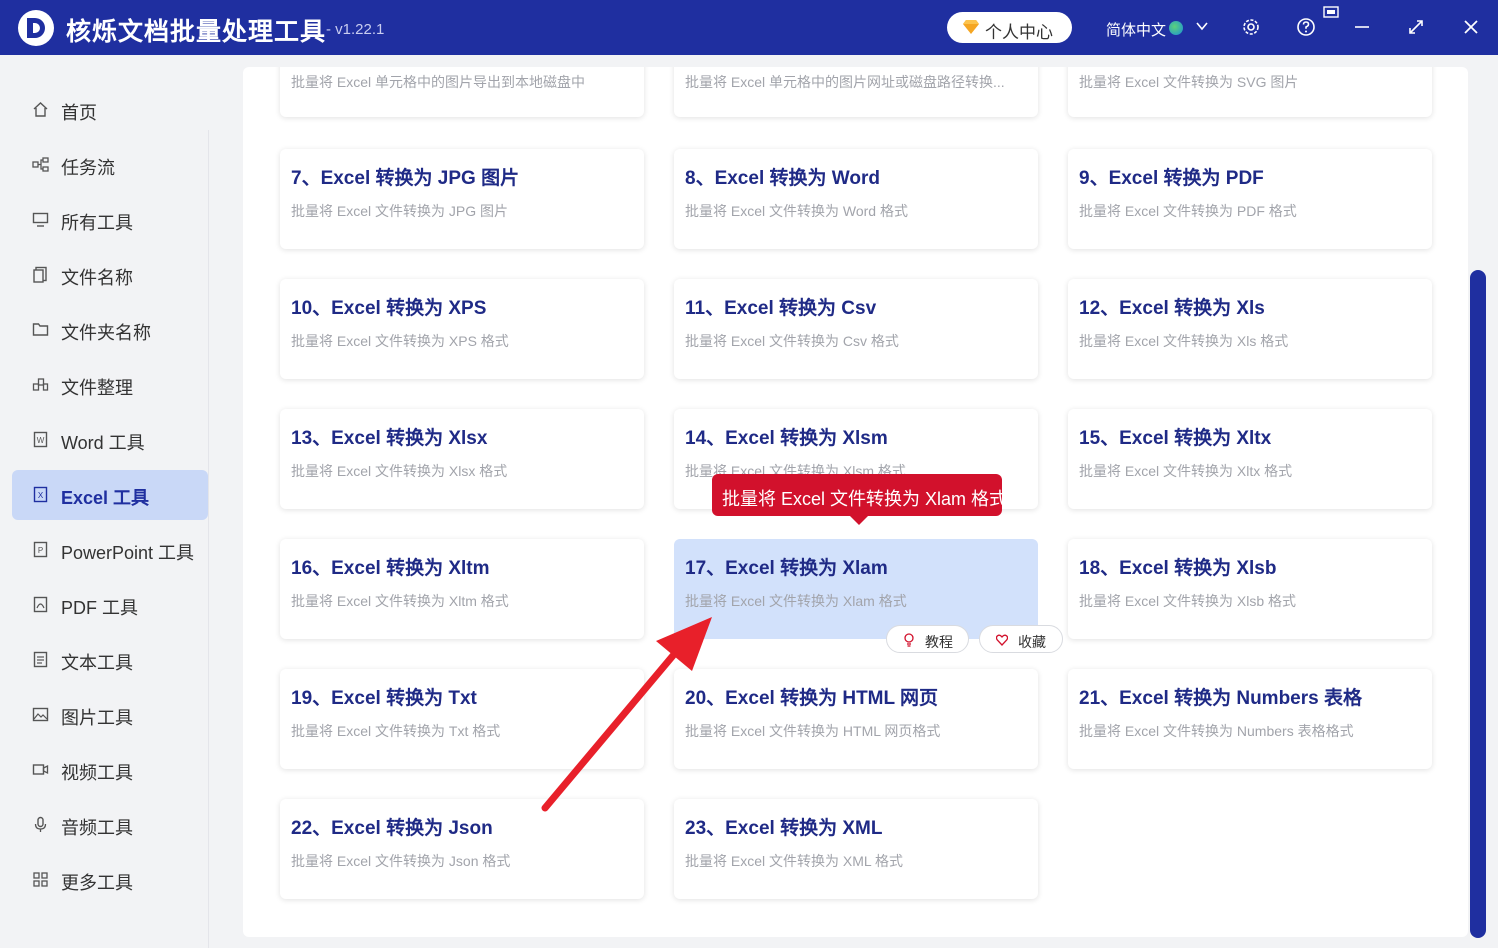 This screenshot has width=1498, height=948. What do you see at coordinates (794, 861) in the screenshot?
I see `tool-card-desc: 批量将 Excel 文件转换为 XML 格式` at bounding box center [794, 861].